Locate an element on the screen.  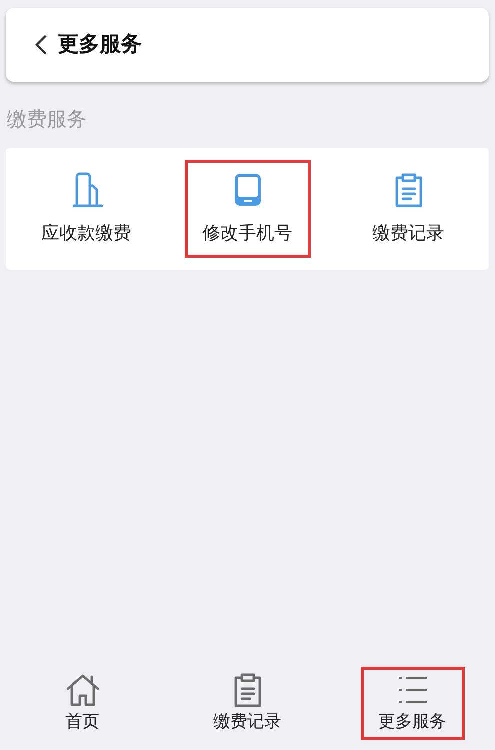
page-title: 更多服务 is located at coordinates (100, 44).